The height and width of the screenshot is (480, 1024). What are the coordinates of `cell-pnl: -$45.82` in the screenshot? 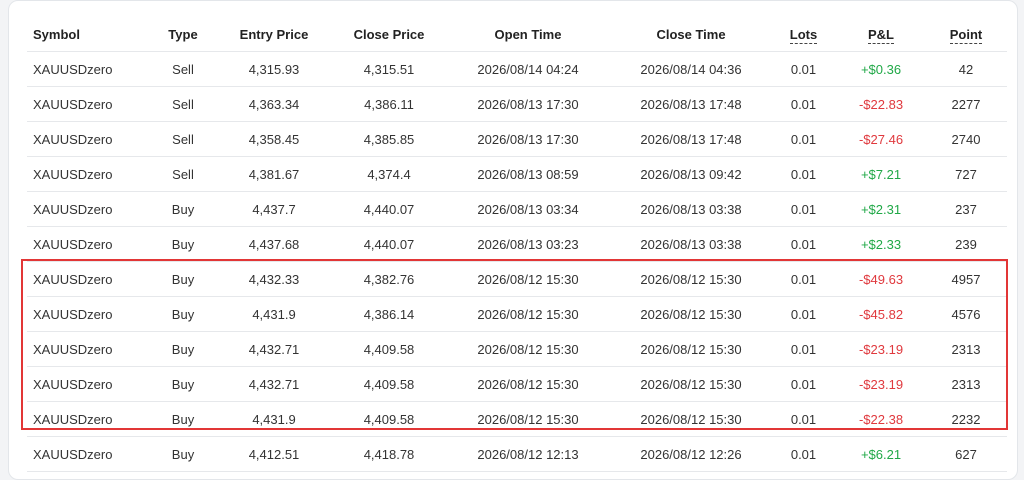 It's located at (881, 314).